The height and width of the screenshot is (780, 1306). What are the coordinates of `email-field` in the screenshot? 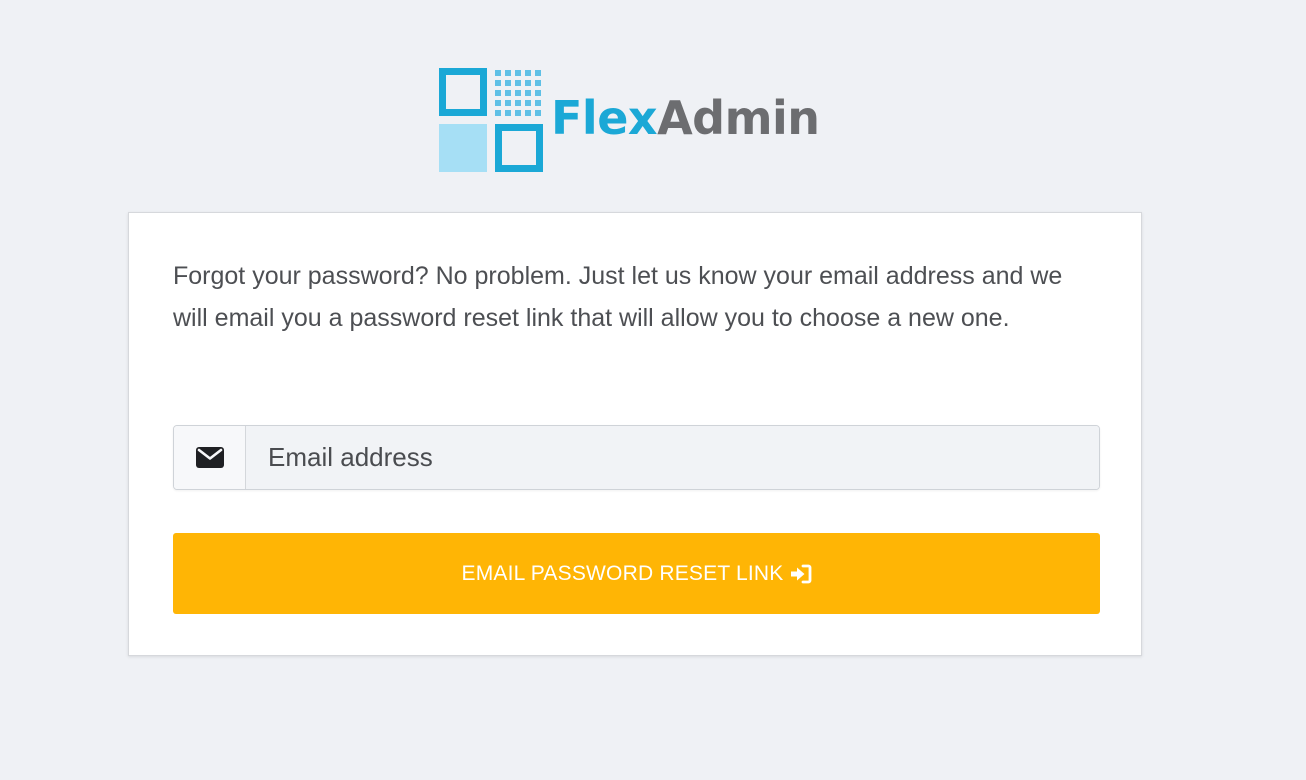 It's located at (672, 457).